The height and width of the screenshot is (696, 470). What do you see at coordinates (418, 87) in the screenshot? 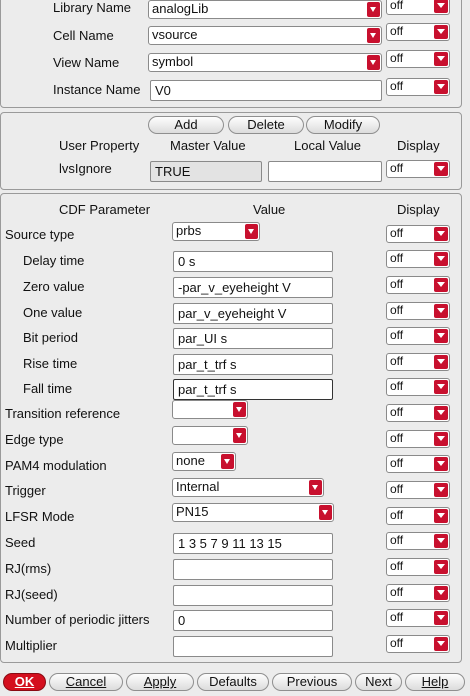
I see `instance-name-display: off` at bounding box center [418, 87].